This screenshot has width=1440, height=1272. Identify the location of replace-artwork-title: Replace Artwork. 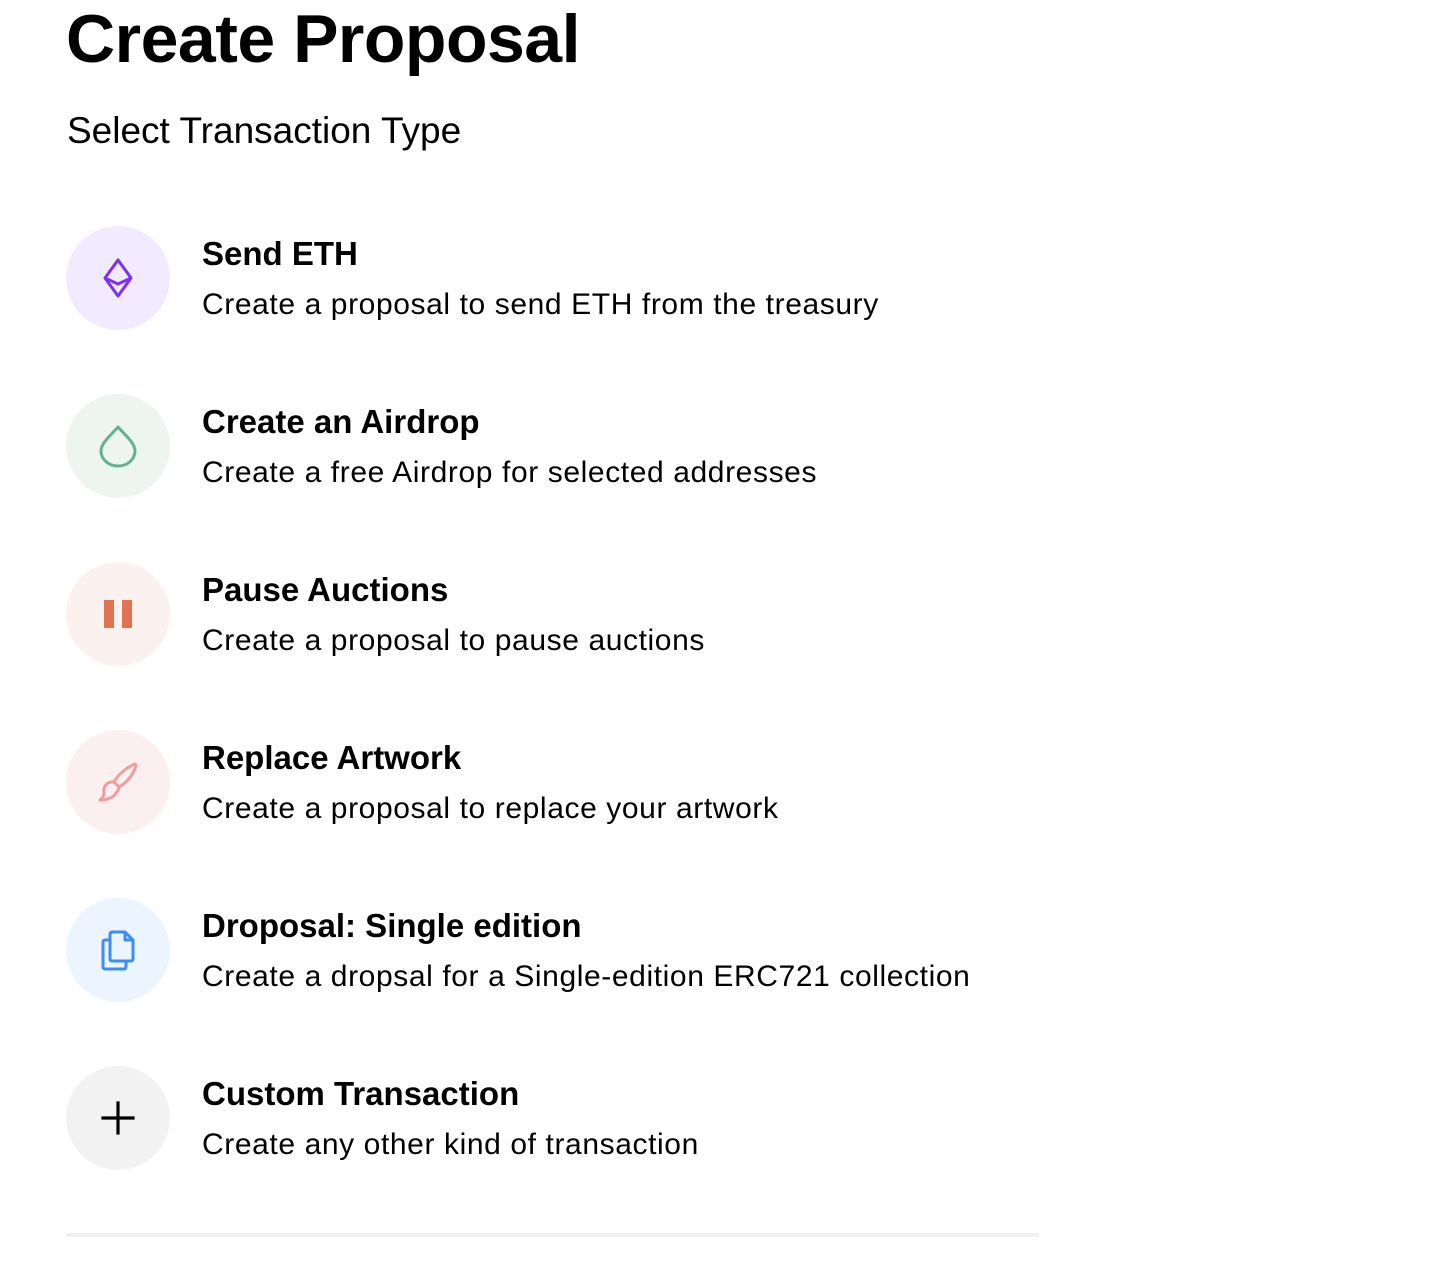
(332, 757).